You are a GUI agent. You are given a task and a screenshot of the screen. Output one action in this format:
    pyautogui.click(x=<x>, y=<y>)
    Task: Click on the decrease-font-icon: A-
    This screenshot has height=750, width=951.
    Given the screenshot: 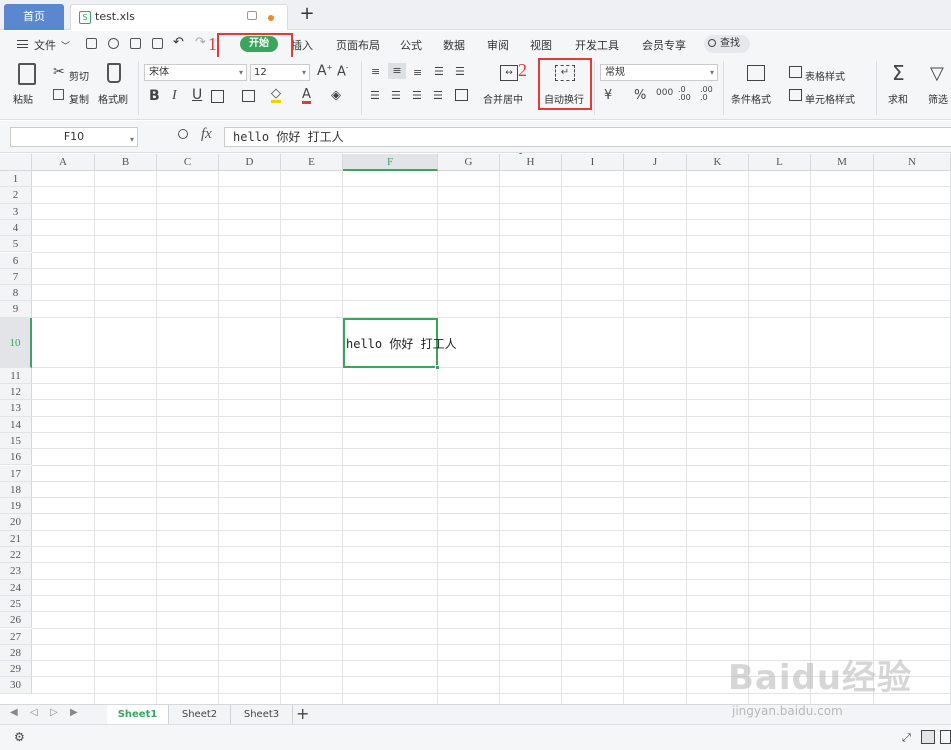 What is the action you would take?
    pyautogui.click(x=342, y=71)
    